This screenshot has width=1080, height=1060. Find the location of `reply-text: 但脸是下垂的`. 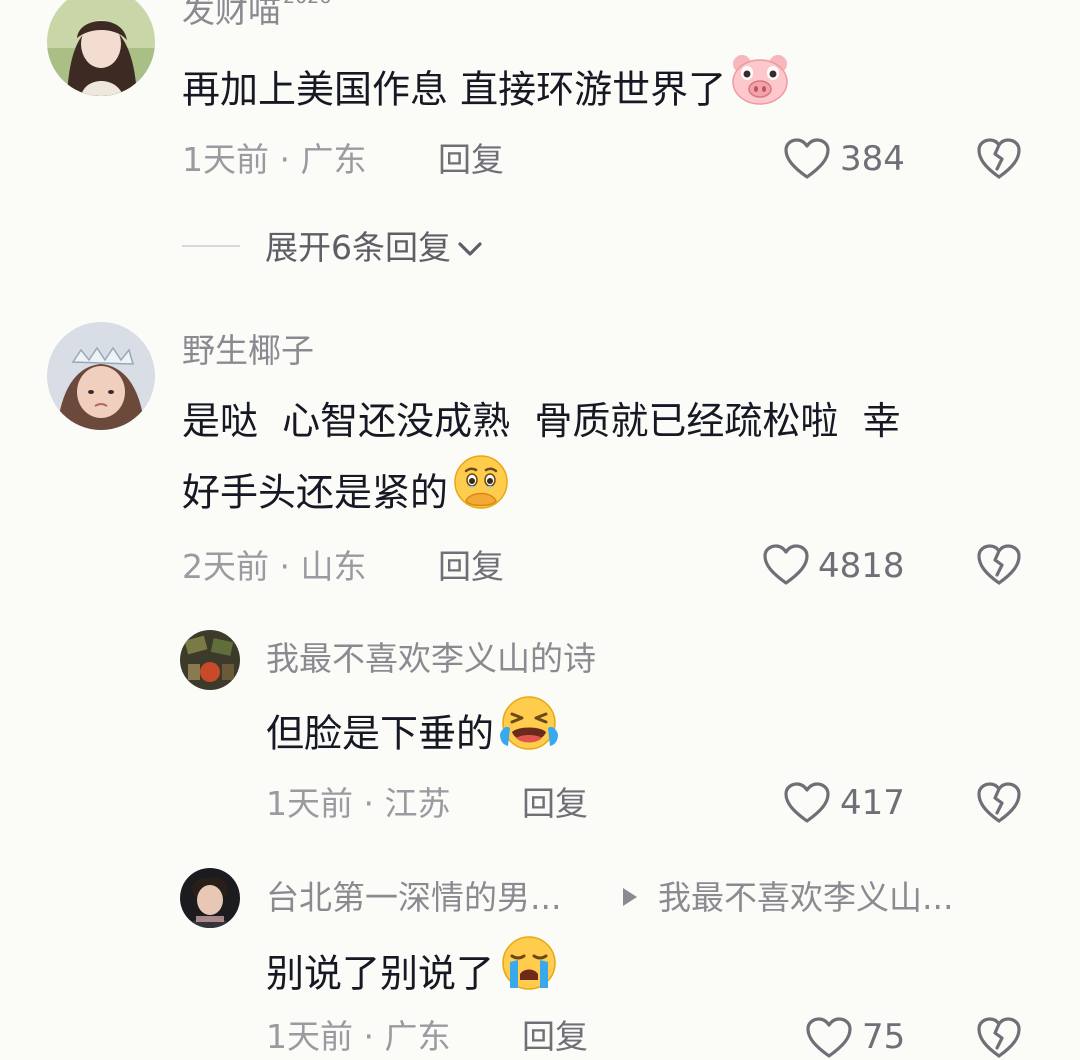

reply-text: 但脸是下垂的 is located at coordinates (413, 734).